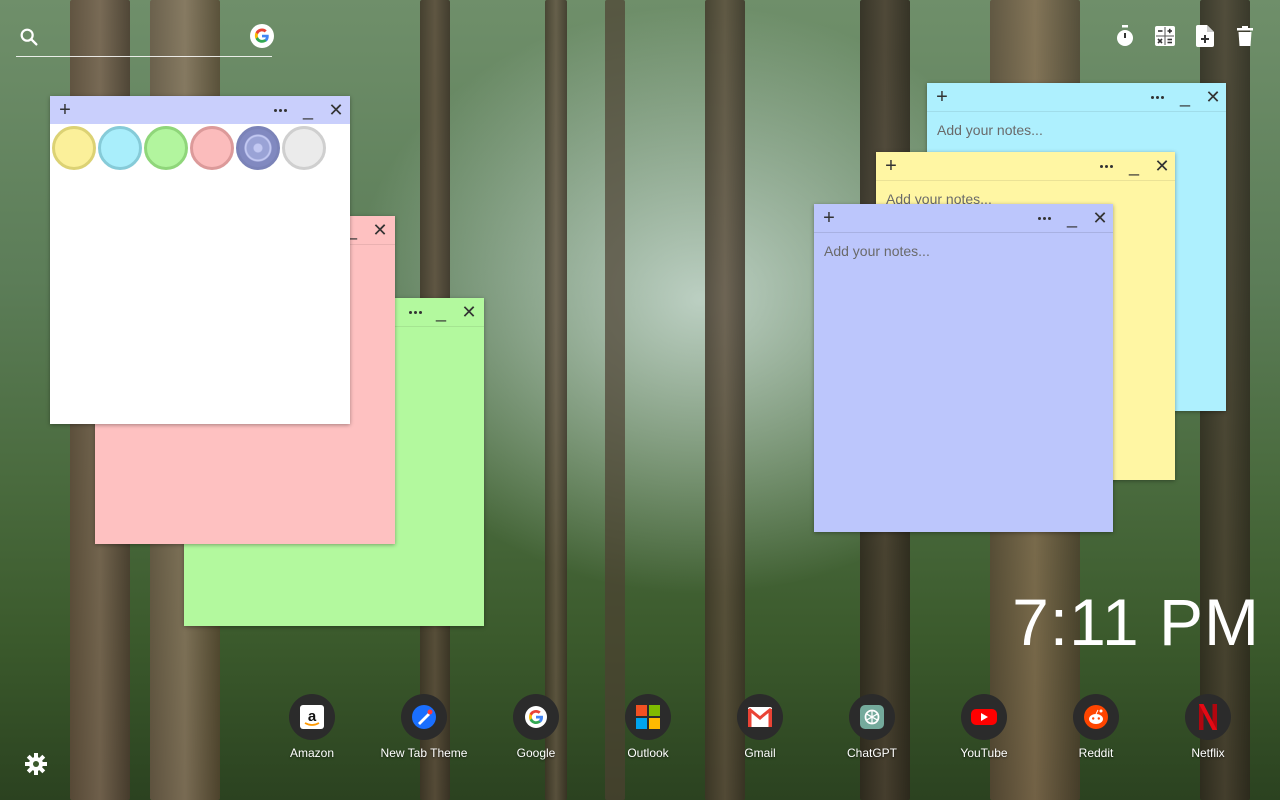 The image size is (1280, 800). I want to click on clock-display: 7:11 PM, so click(1136, 622).